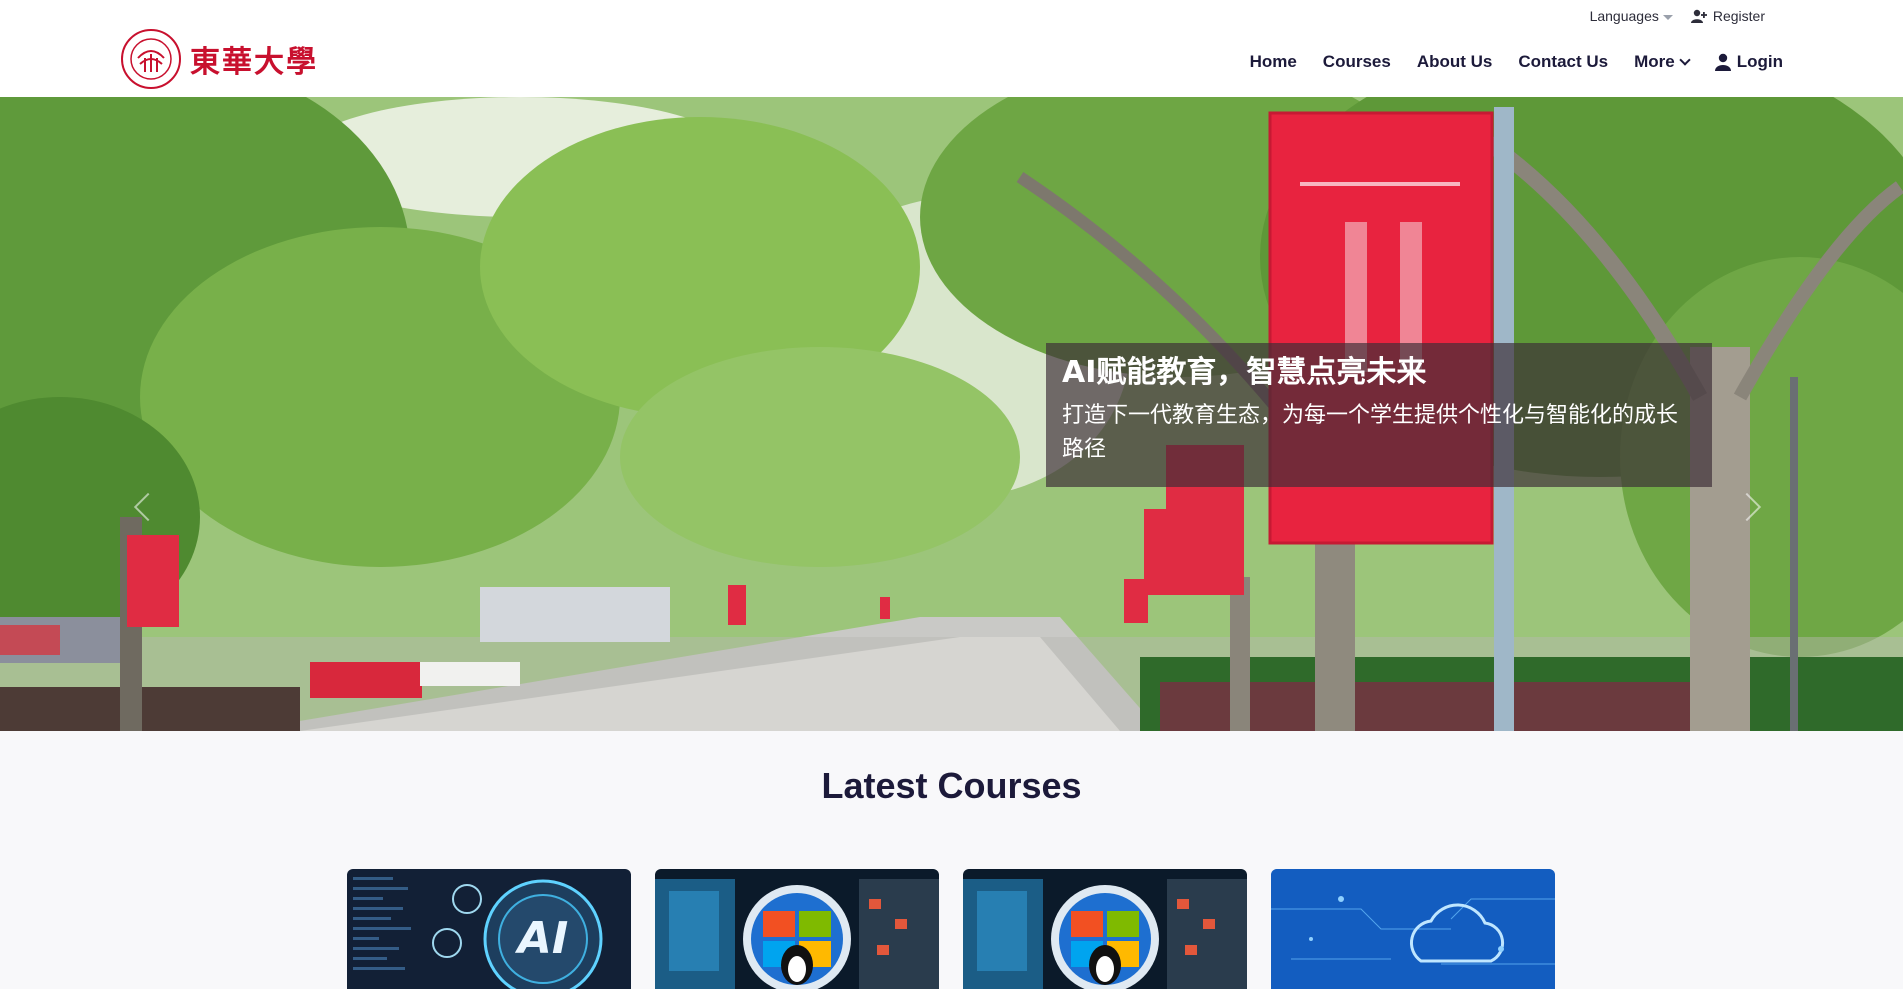 Image resolution: width=1903 pixels, height=989 pixels. Describe the element at coordinates (1624, 16) in the screenshot. I see `languages-label: Languages` at that location.